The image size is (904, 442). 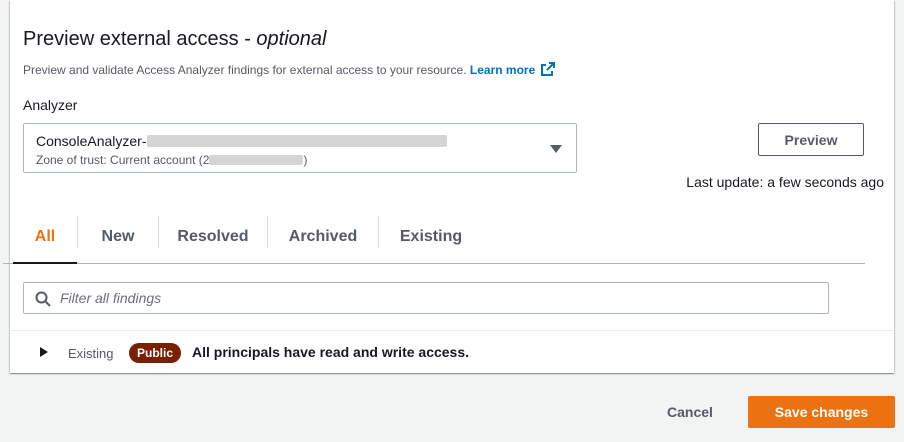 What do you see at coordinates (305, 160) in the screenshot?
I see `zone-suffix: )` at bounding box center [305, 160].